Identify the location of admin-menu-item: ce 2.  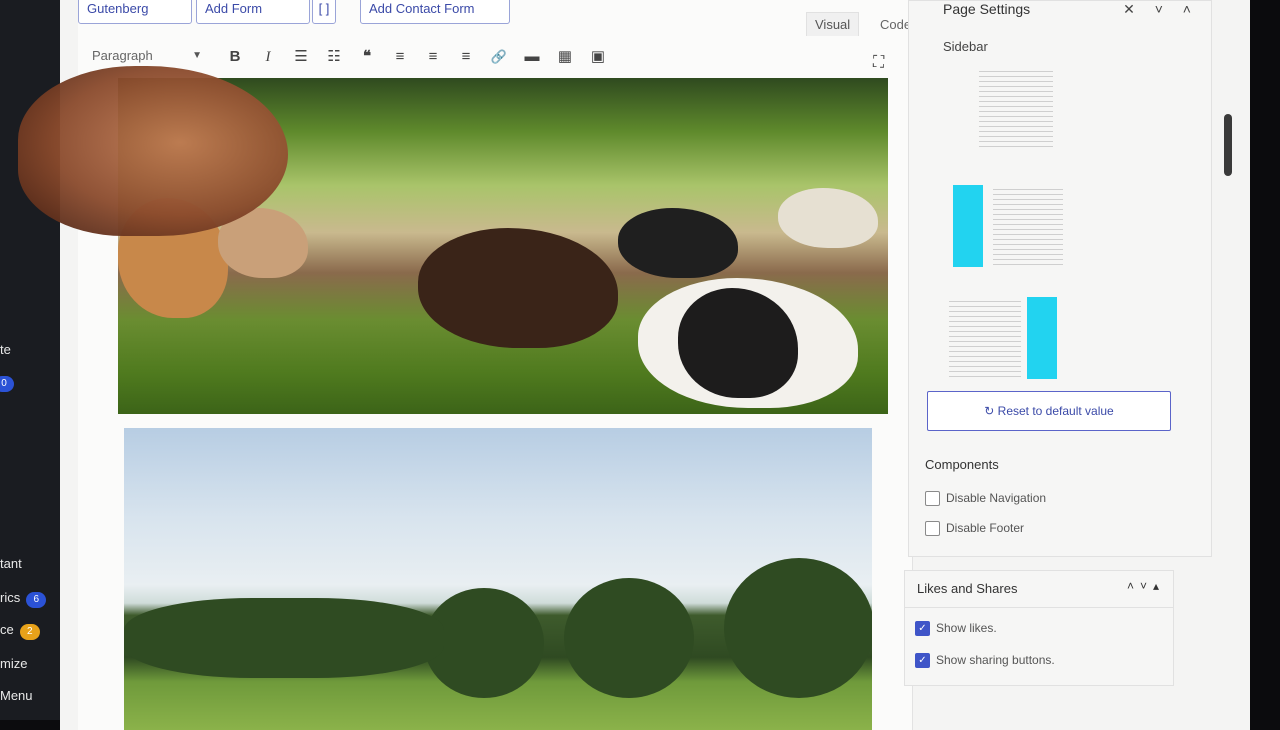
(20, 631).